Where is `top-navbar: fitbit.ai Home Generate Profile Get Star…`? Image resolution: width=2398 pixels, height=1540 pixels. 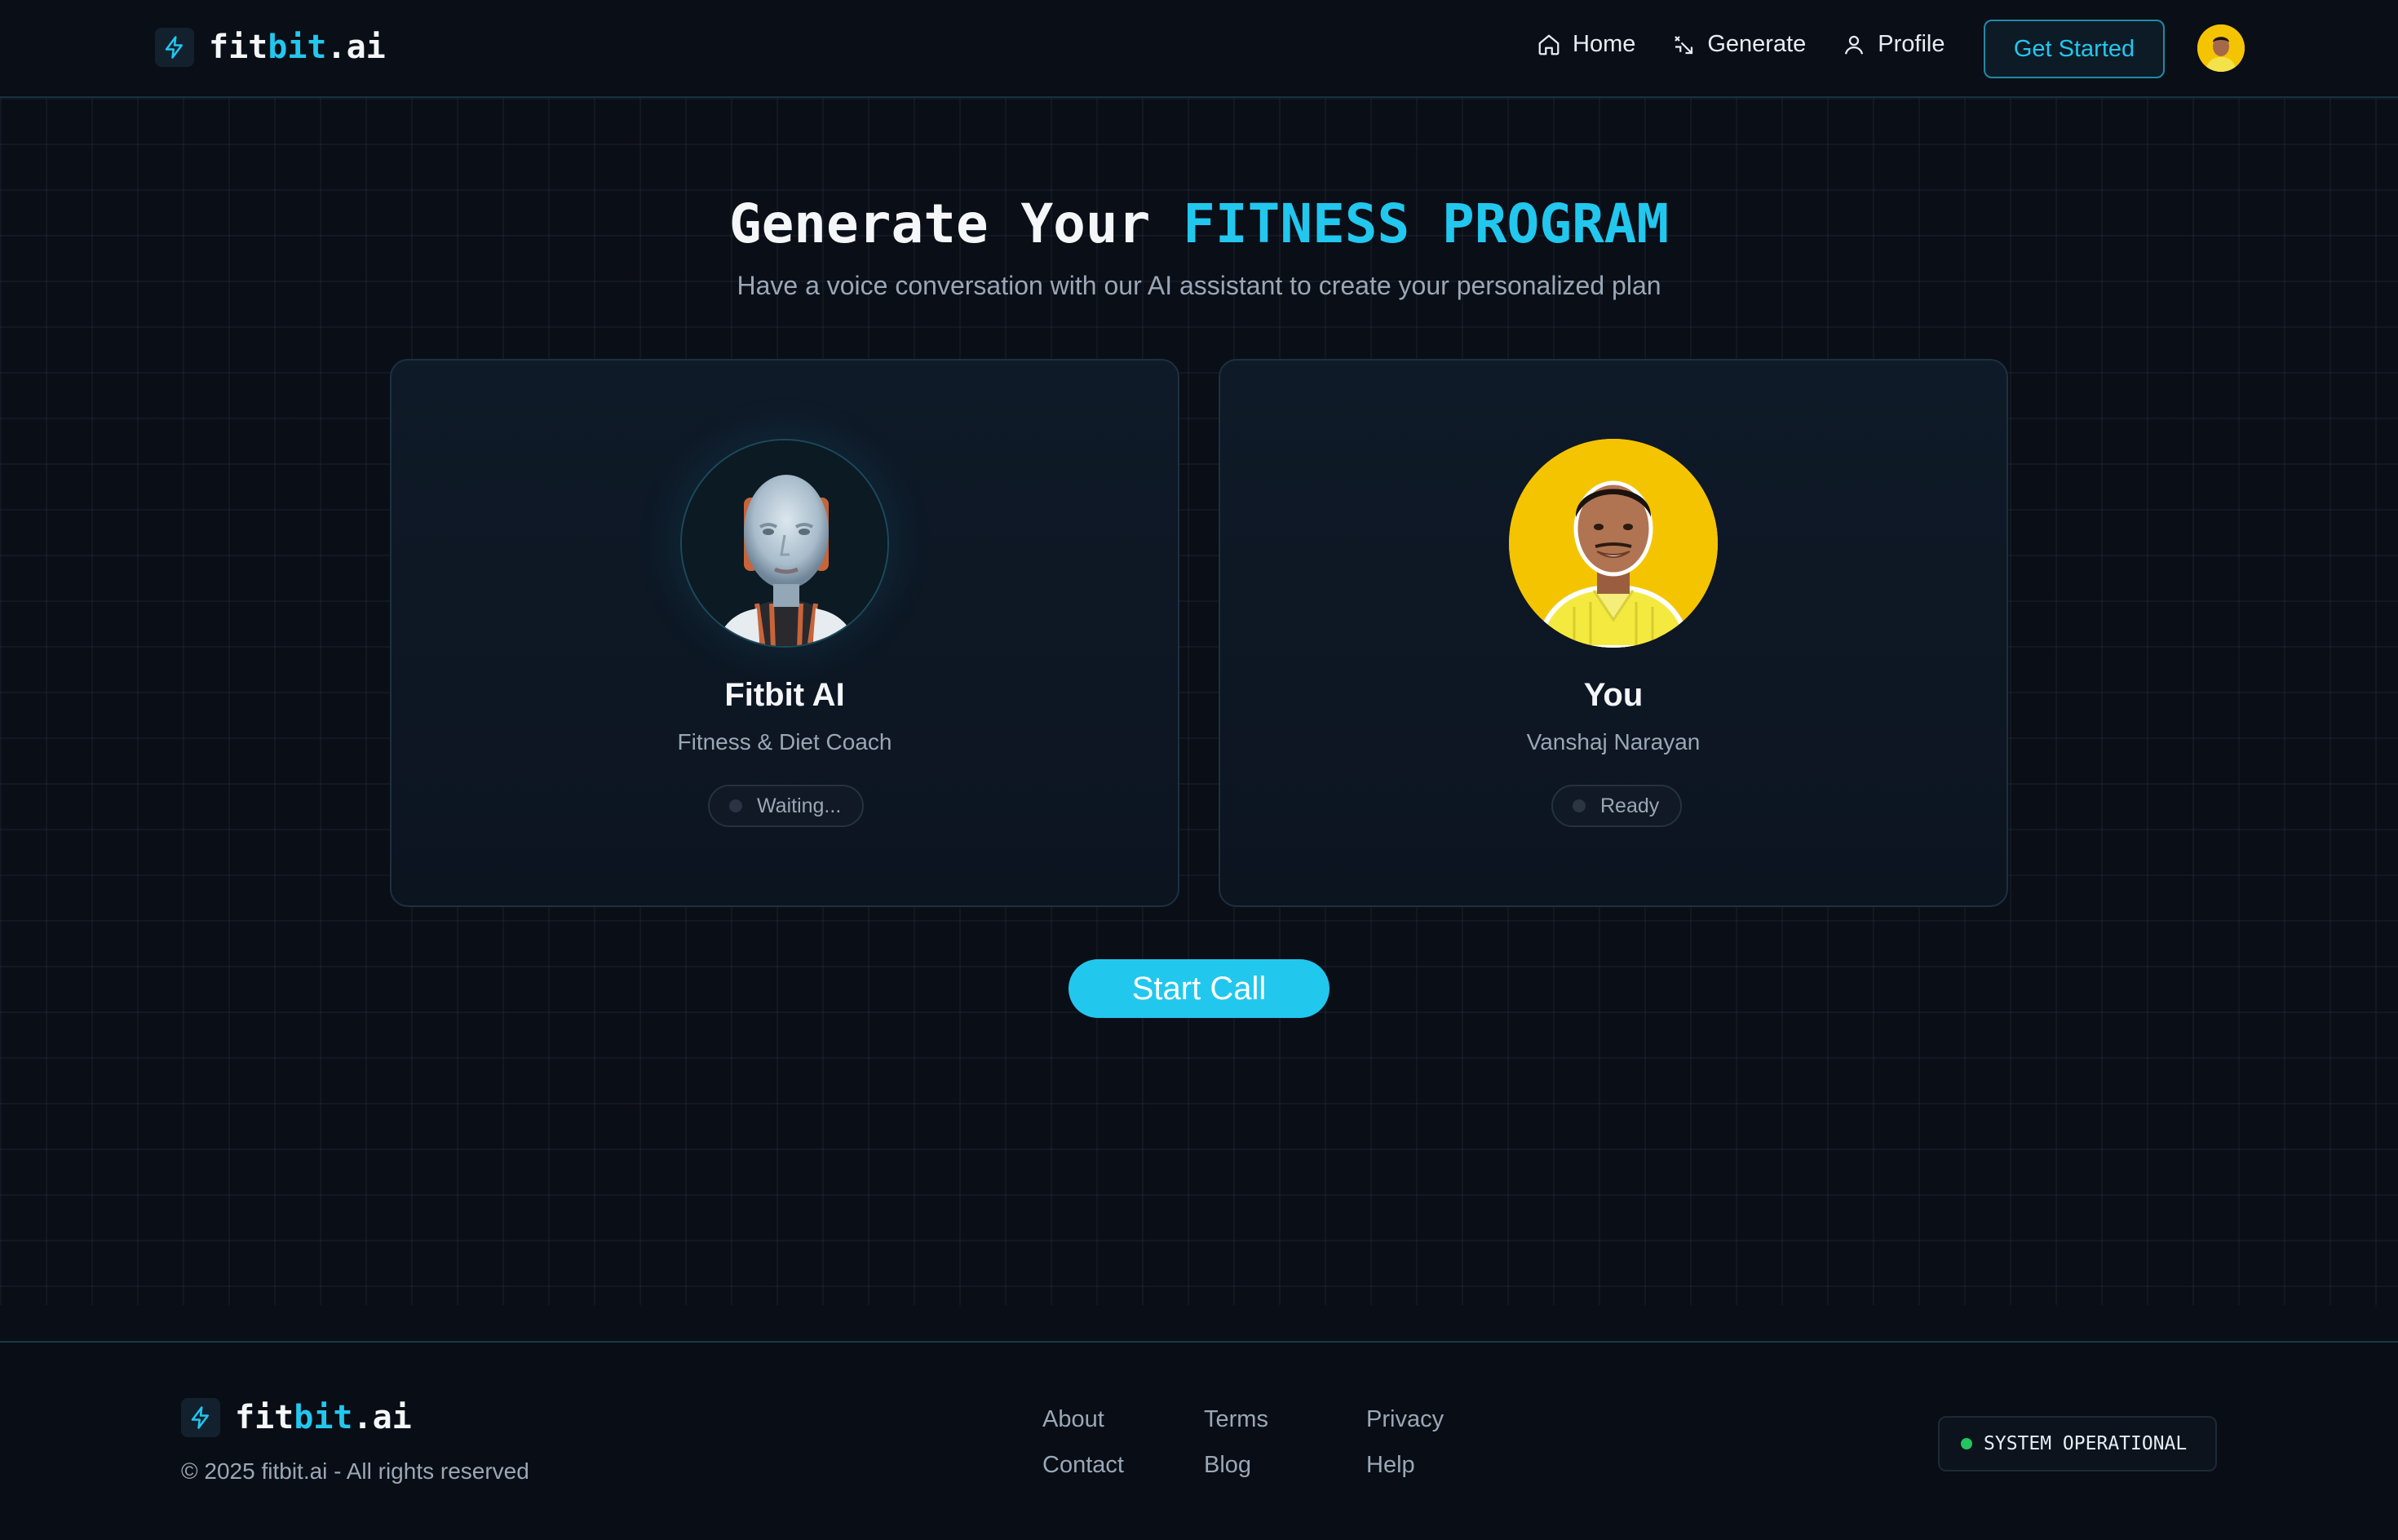 top-navbar: fitbit.ai Home Generate Profile Get Star… is located at coordinates (1199, 49).